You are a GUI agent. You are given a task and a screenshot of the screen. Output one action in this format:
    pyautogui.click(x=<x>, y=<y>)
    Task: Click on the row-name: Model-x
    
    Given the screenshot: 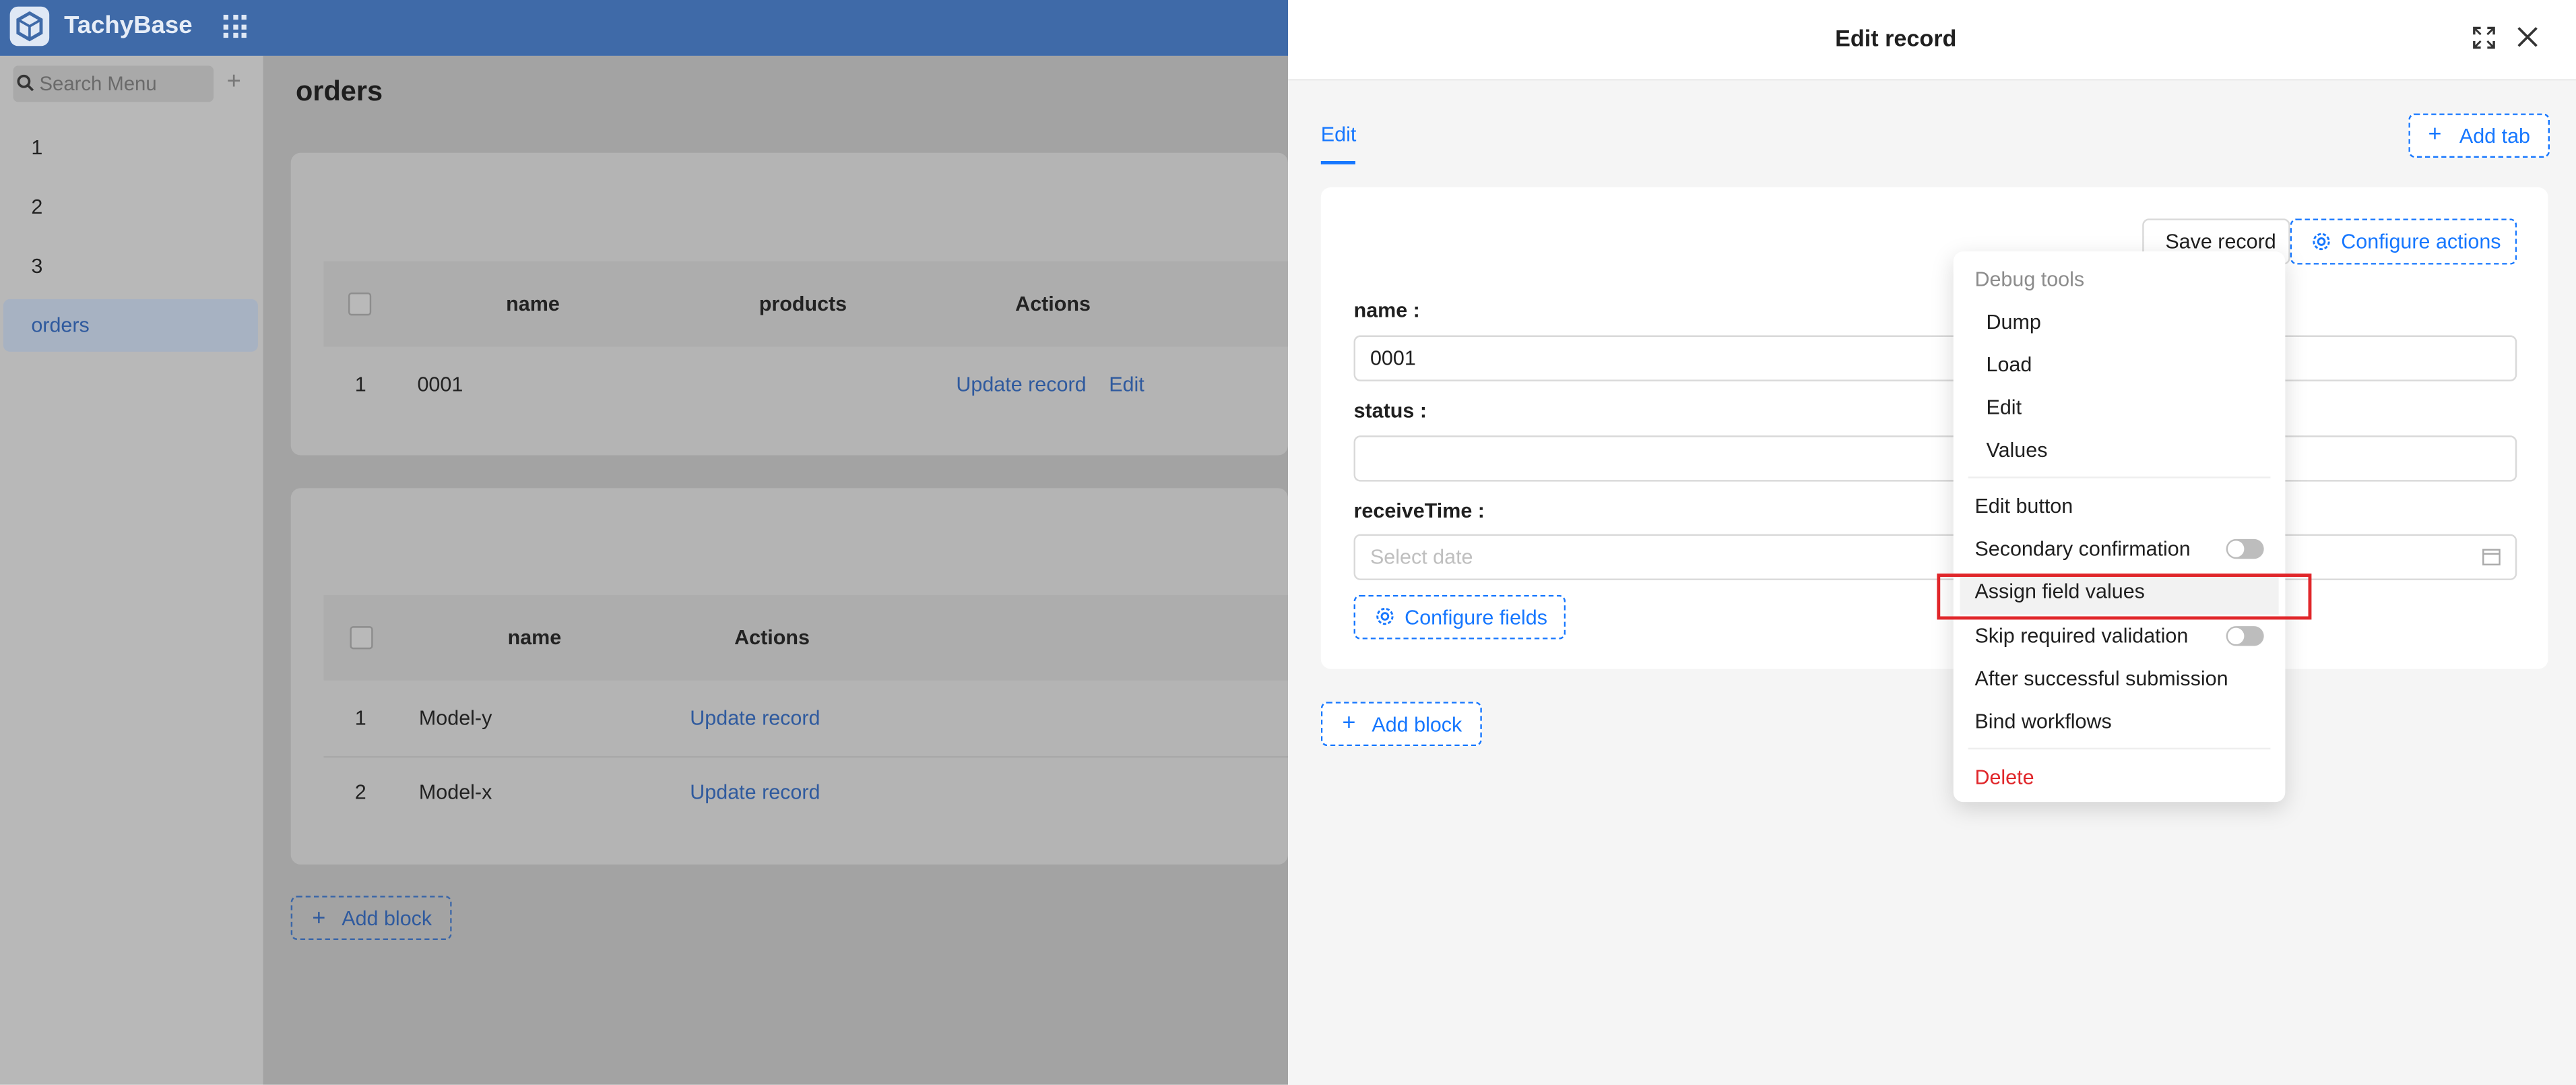 What is the action you would take?
    pyautogui.click(x=455, y=792)
    